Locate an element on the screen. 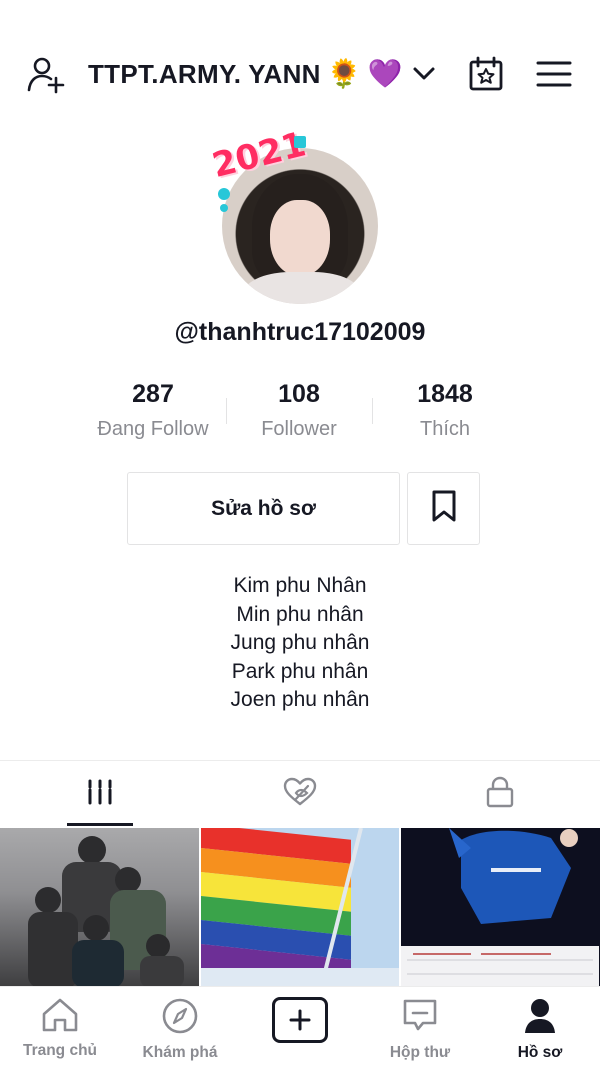  home-icon is located at coordinates (60, 1017).